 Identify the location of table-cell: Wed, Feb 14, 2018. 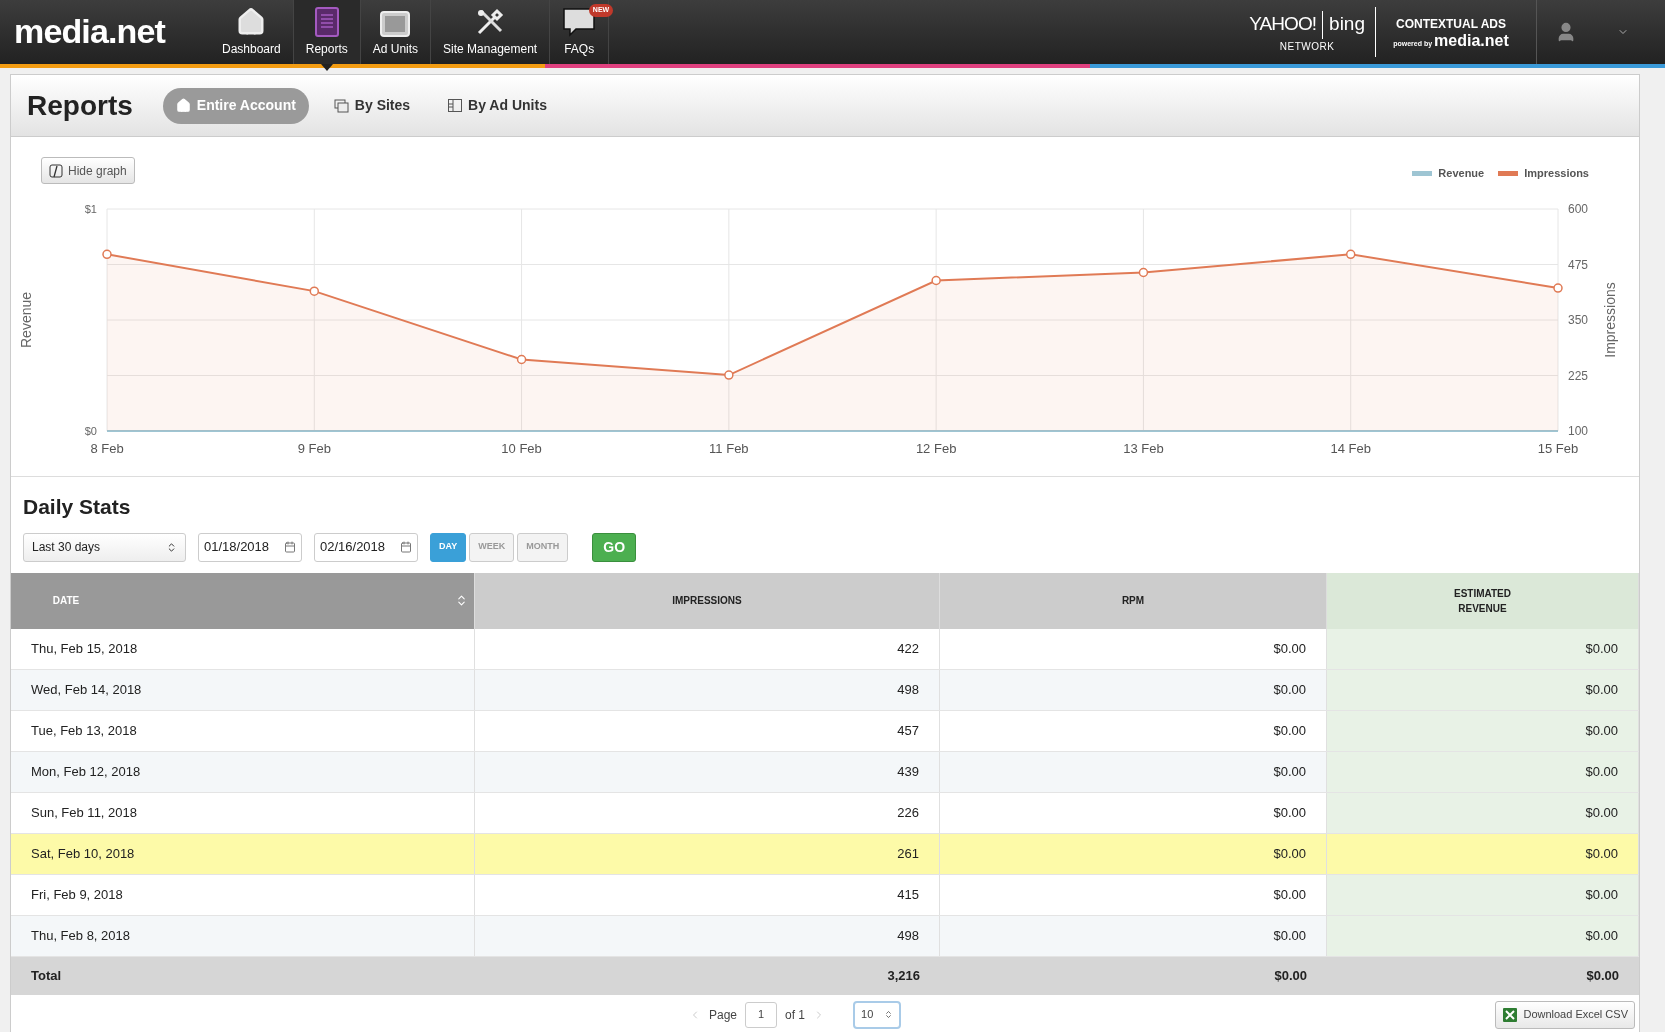
(243, 689).